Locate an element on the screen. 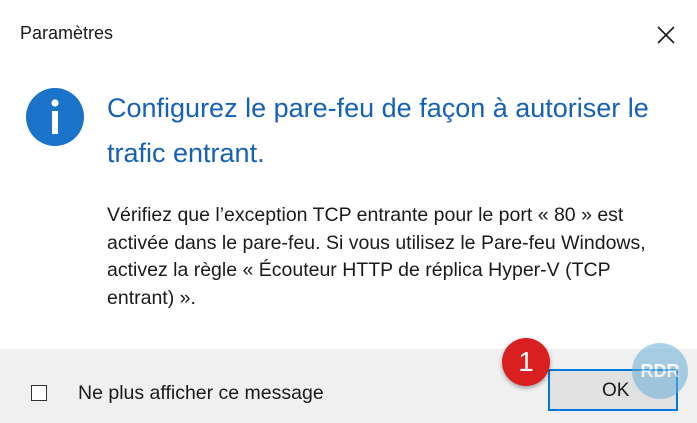 This screenshot has width=697, height=423. close-icon is located at coordinates (666, 35).